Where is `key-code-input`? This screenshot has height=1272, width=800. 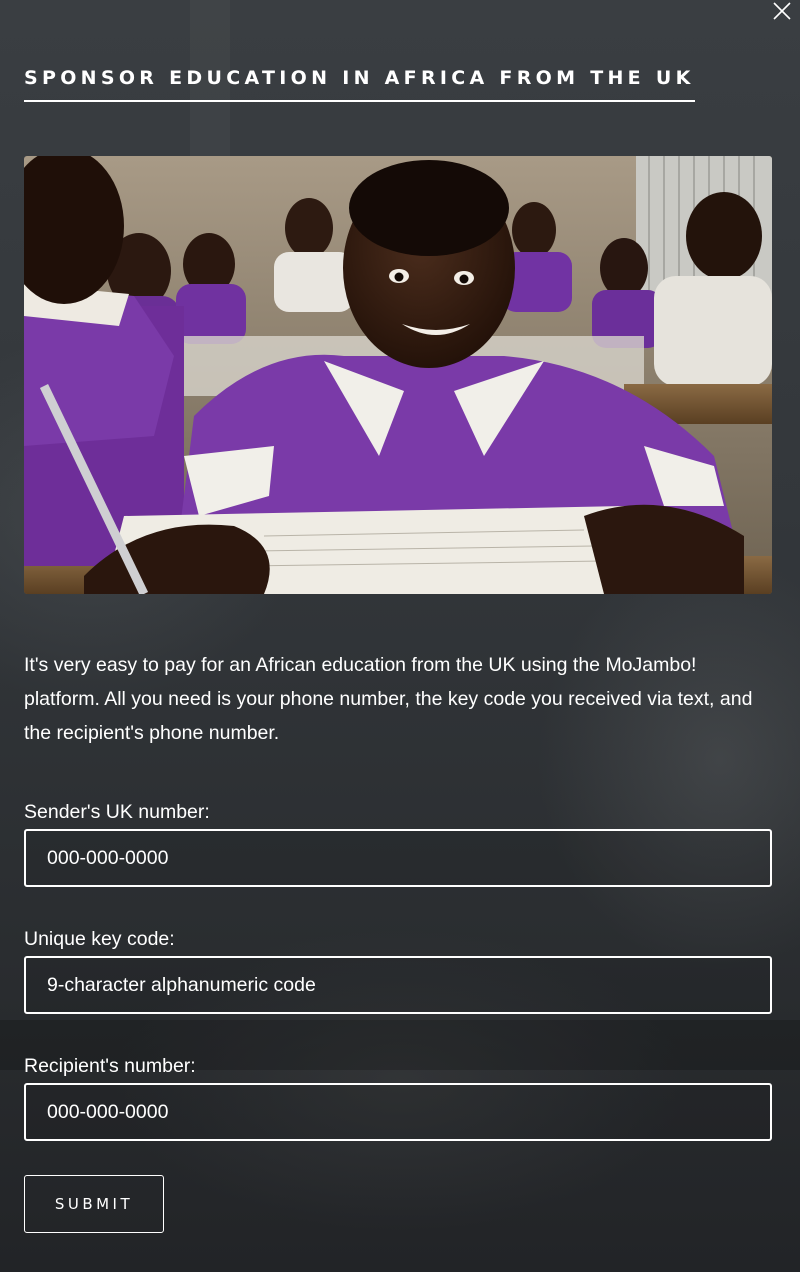 key-code-input is located at coordinates (398, 985).